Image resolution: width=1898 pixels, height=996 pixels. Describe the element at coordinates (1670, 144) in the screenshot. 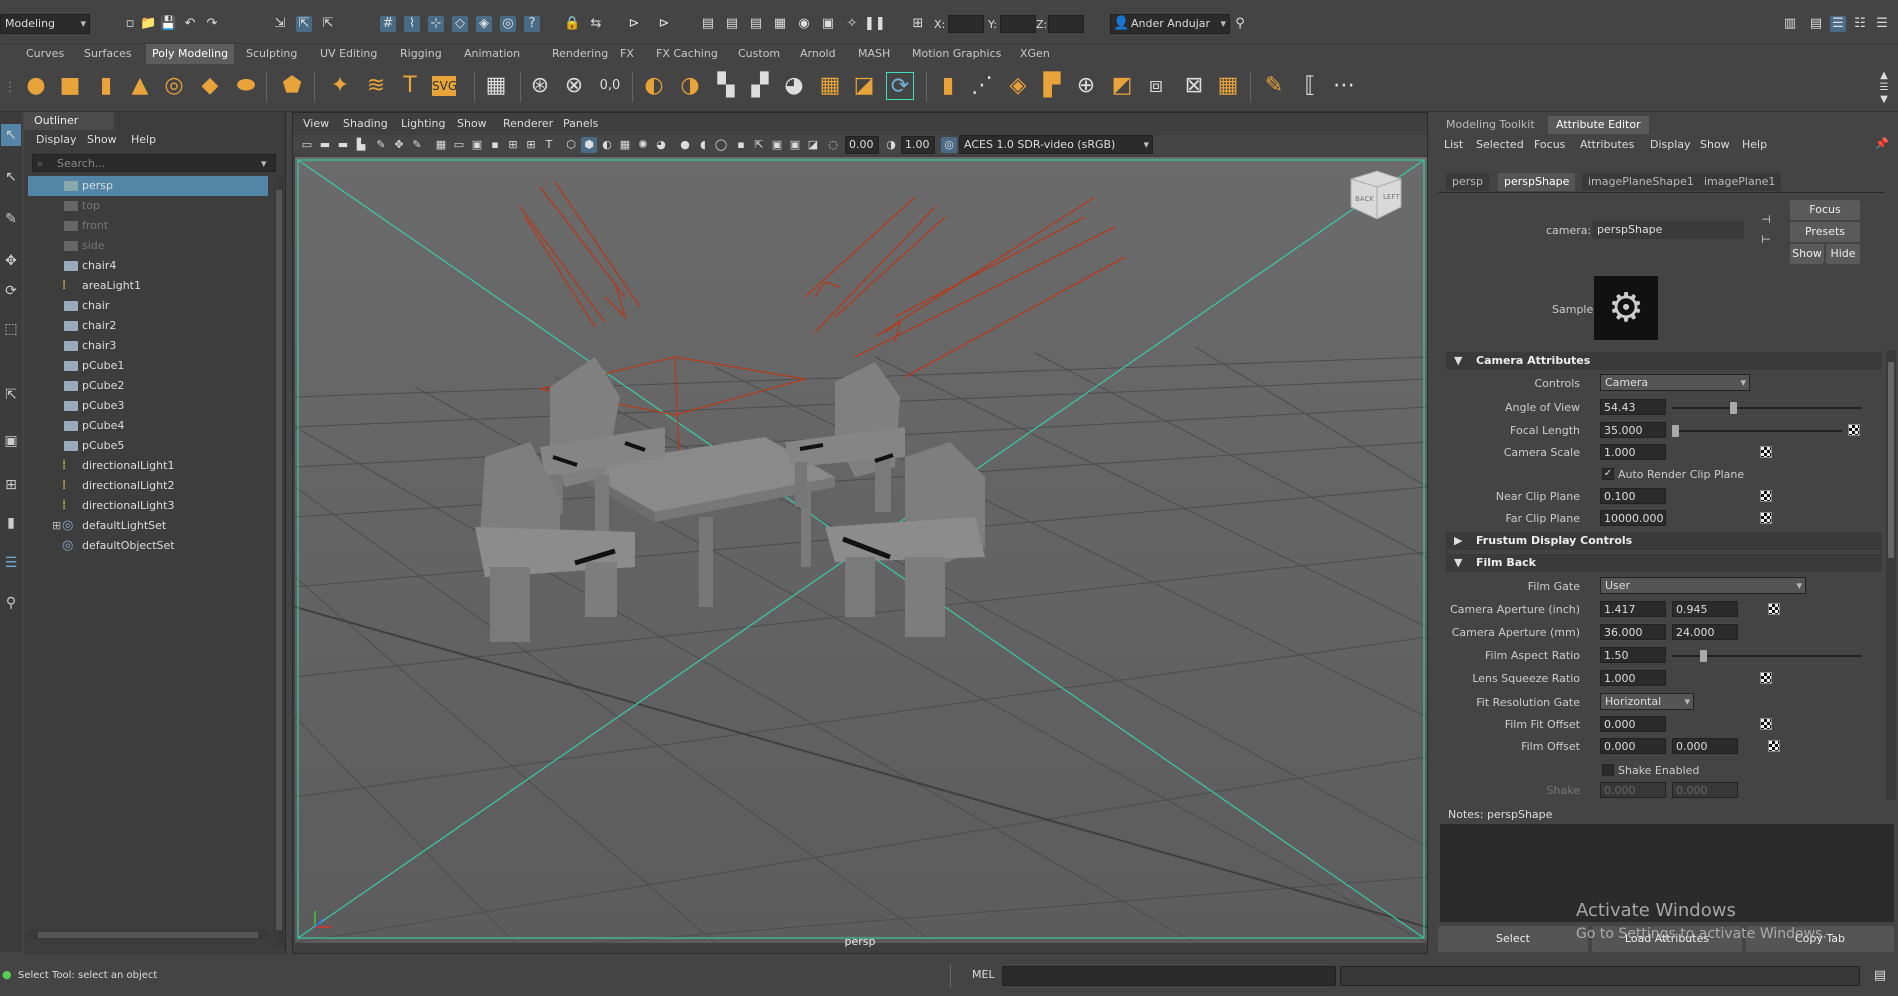

I see `ae-menu-display: Display` at that location.